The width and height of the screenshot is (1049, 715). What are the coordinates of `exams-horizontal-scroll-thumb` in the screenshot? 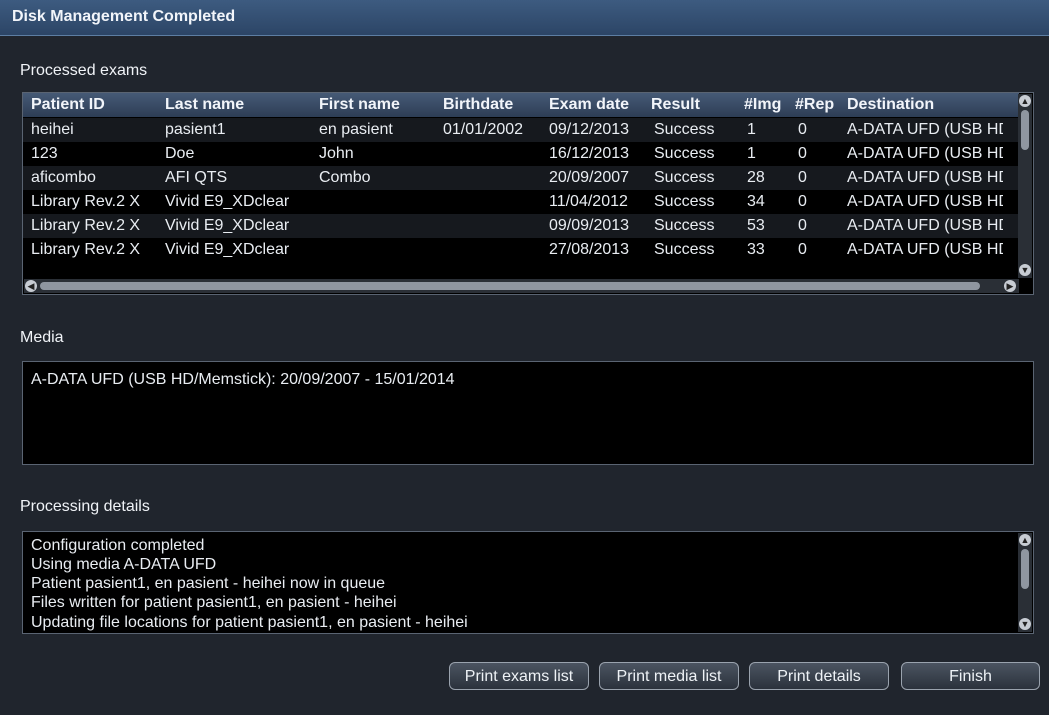 It's located at (510, 286).